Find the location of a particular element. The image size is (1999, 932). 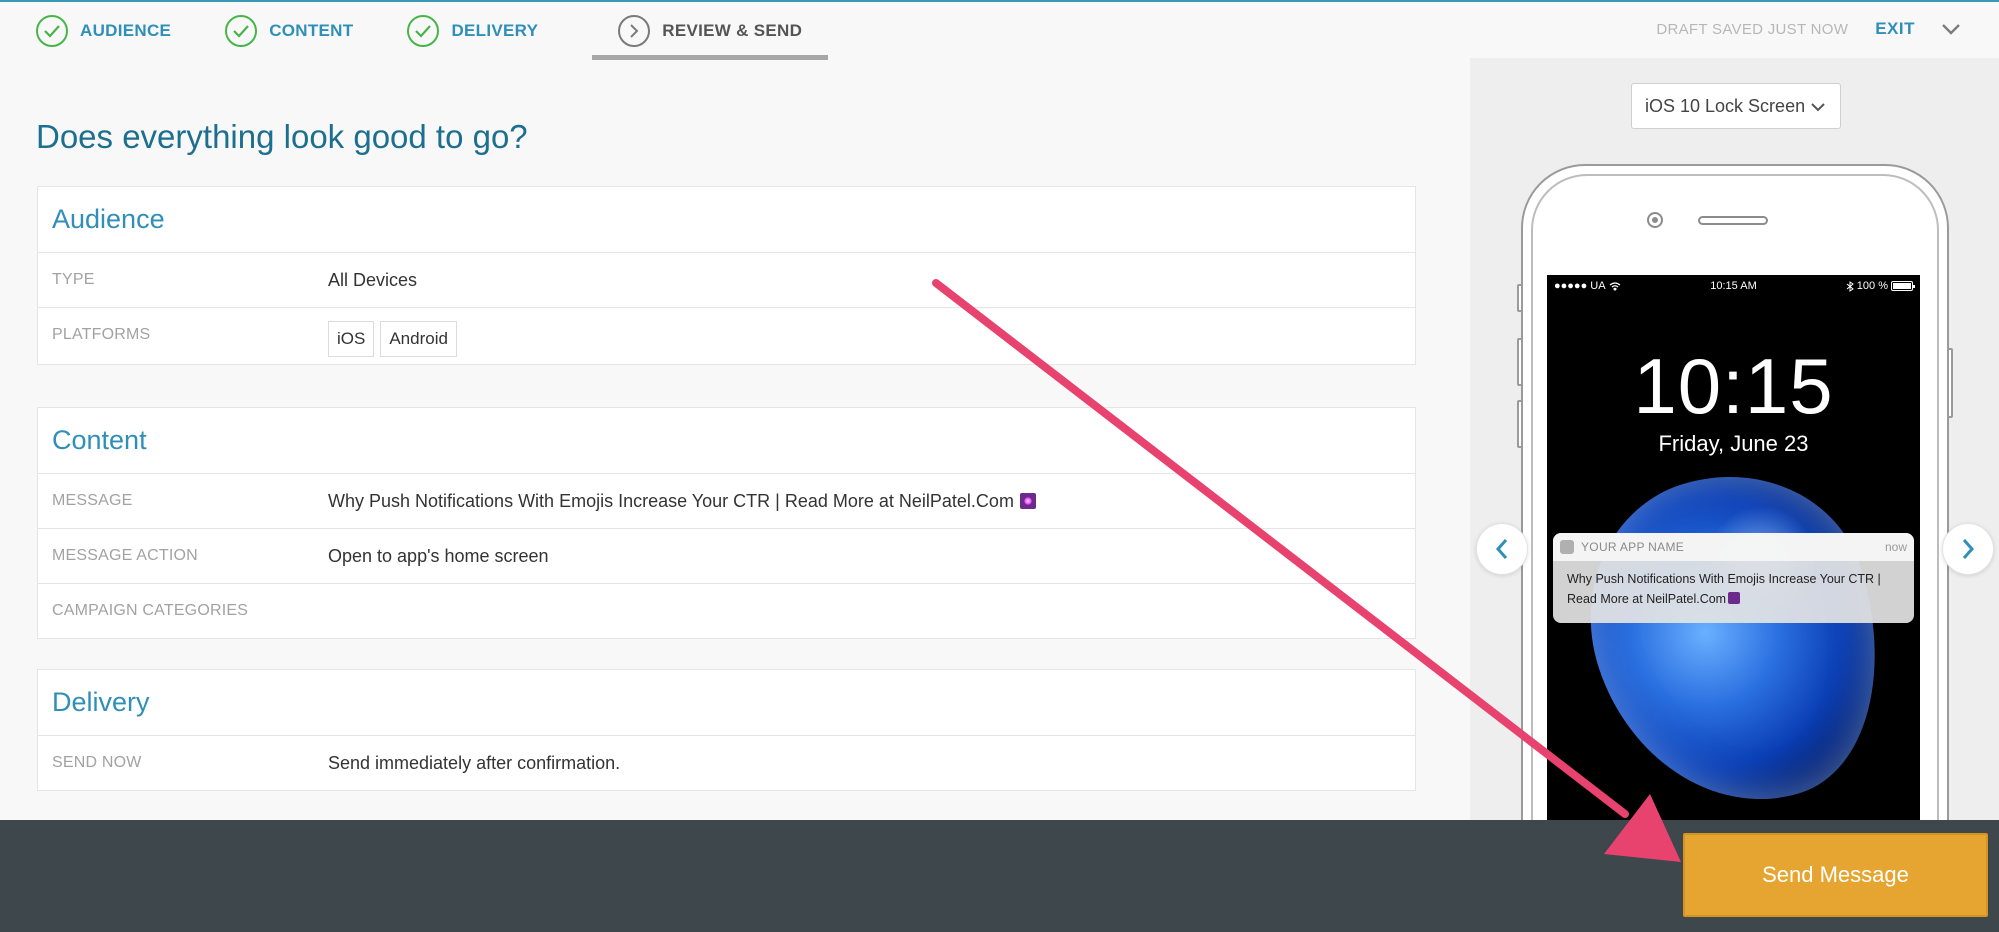

message-action-value: Open to app's home screen is located at coordinates (438, 555).